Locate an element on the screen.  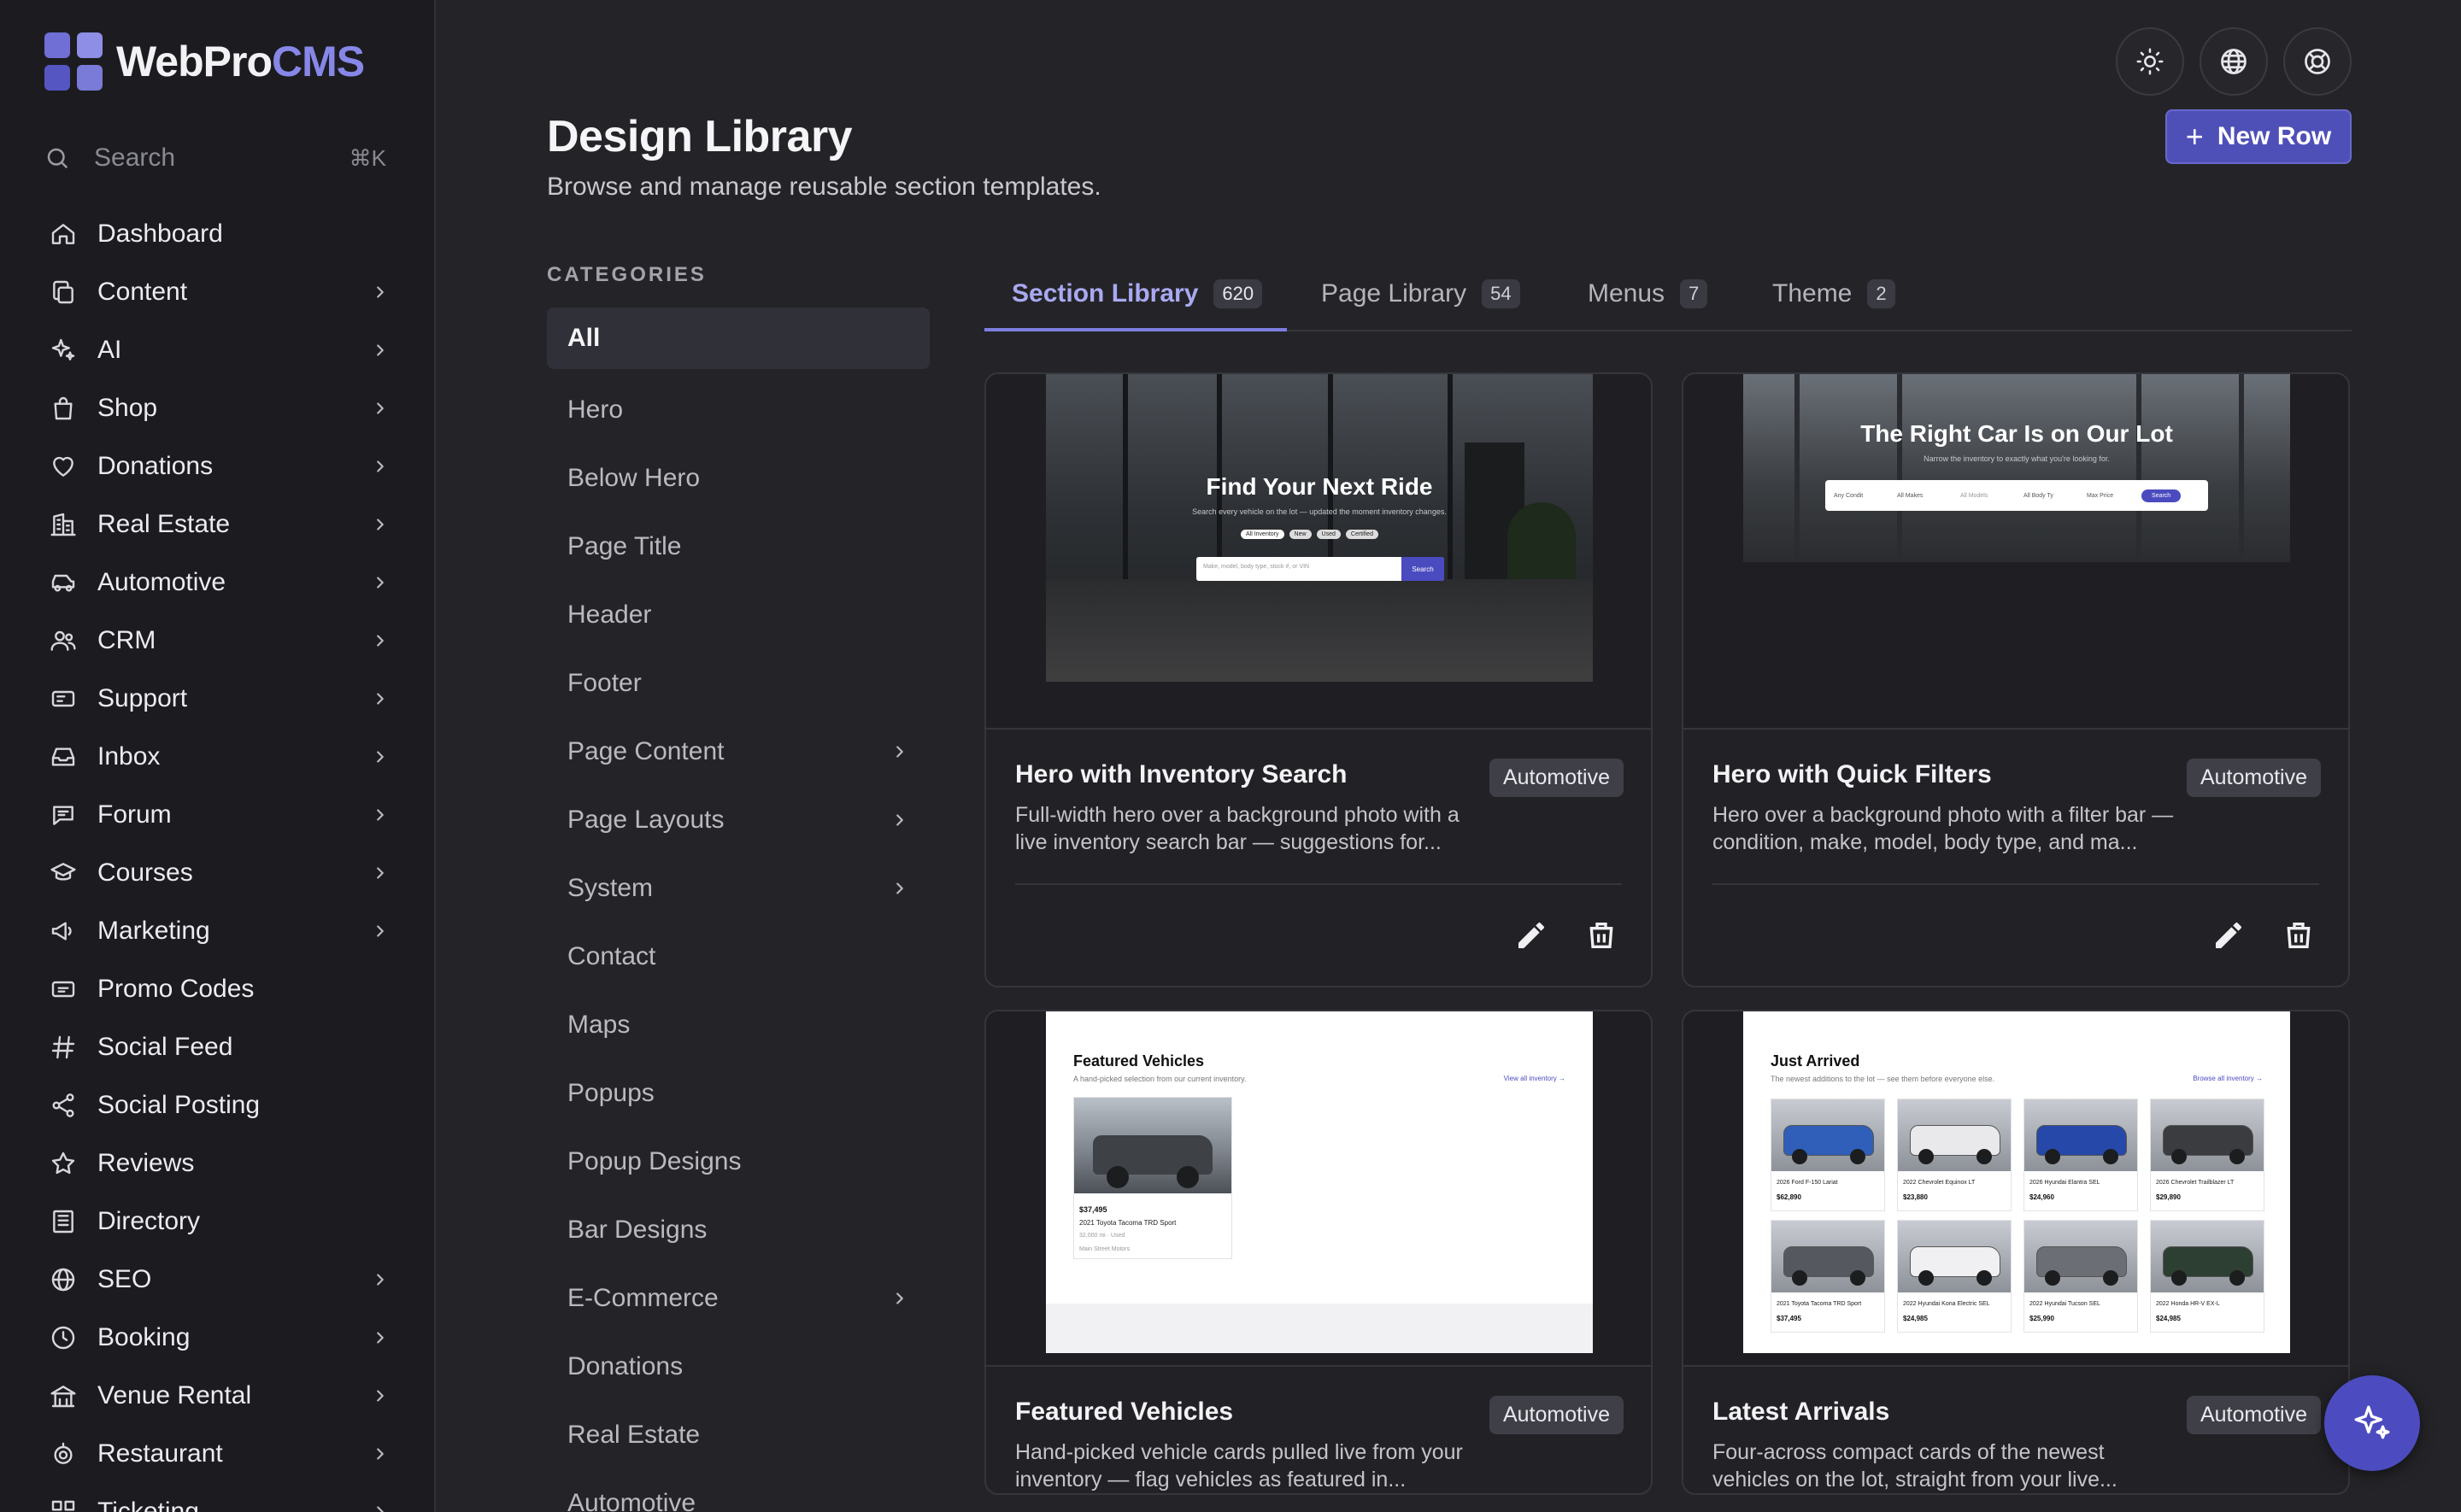
category-system: System is located at coordinates (739, 888).